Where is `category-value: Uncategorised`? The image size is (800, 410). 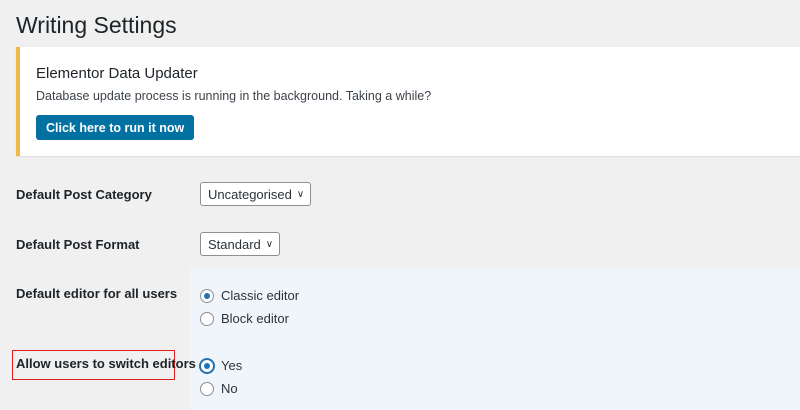
category-value: Uncategorised is located at coordinates (250, 194).